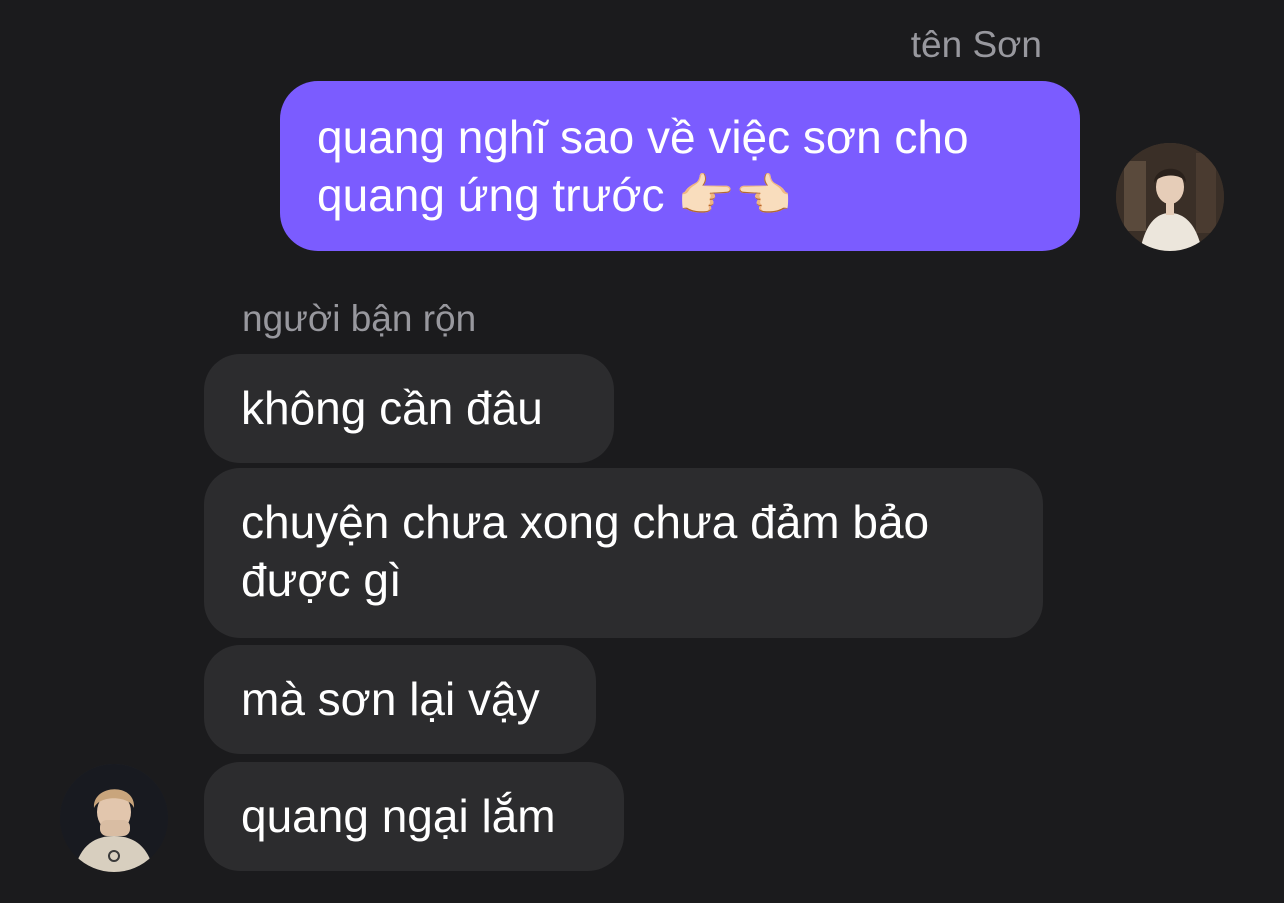 This screenshot has width=1284, height=903. I want to click on incoming-message-bubble: chuyện chưa xong chưa đảm bảo được gì, so click(623, 553).